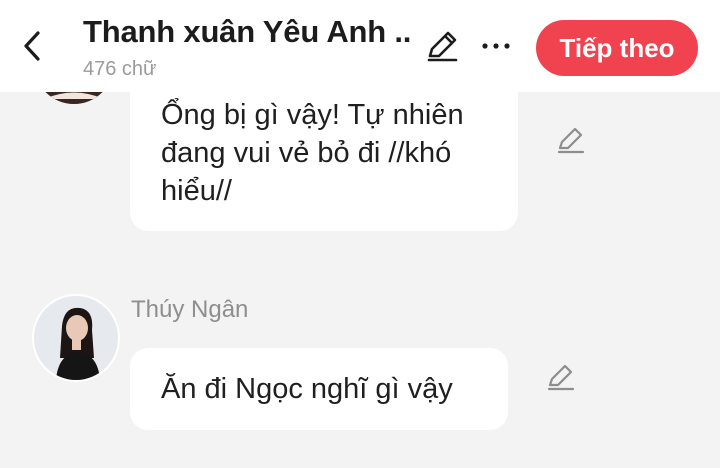 Image resolution: width=720 pixels, height=468 pixels. Describe the element at coordinates (196, 191) in the screenshot. I see `message-text-line: hiểu//` at that location.